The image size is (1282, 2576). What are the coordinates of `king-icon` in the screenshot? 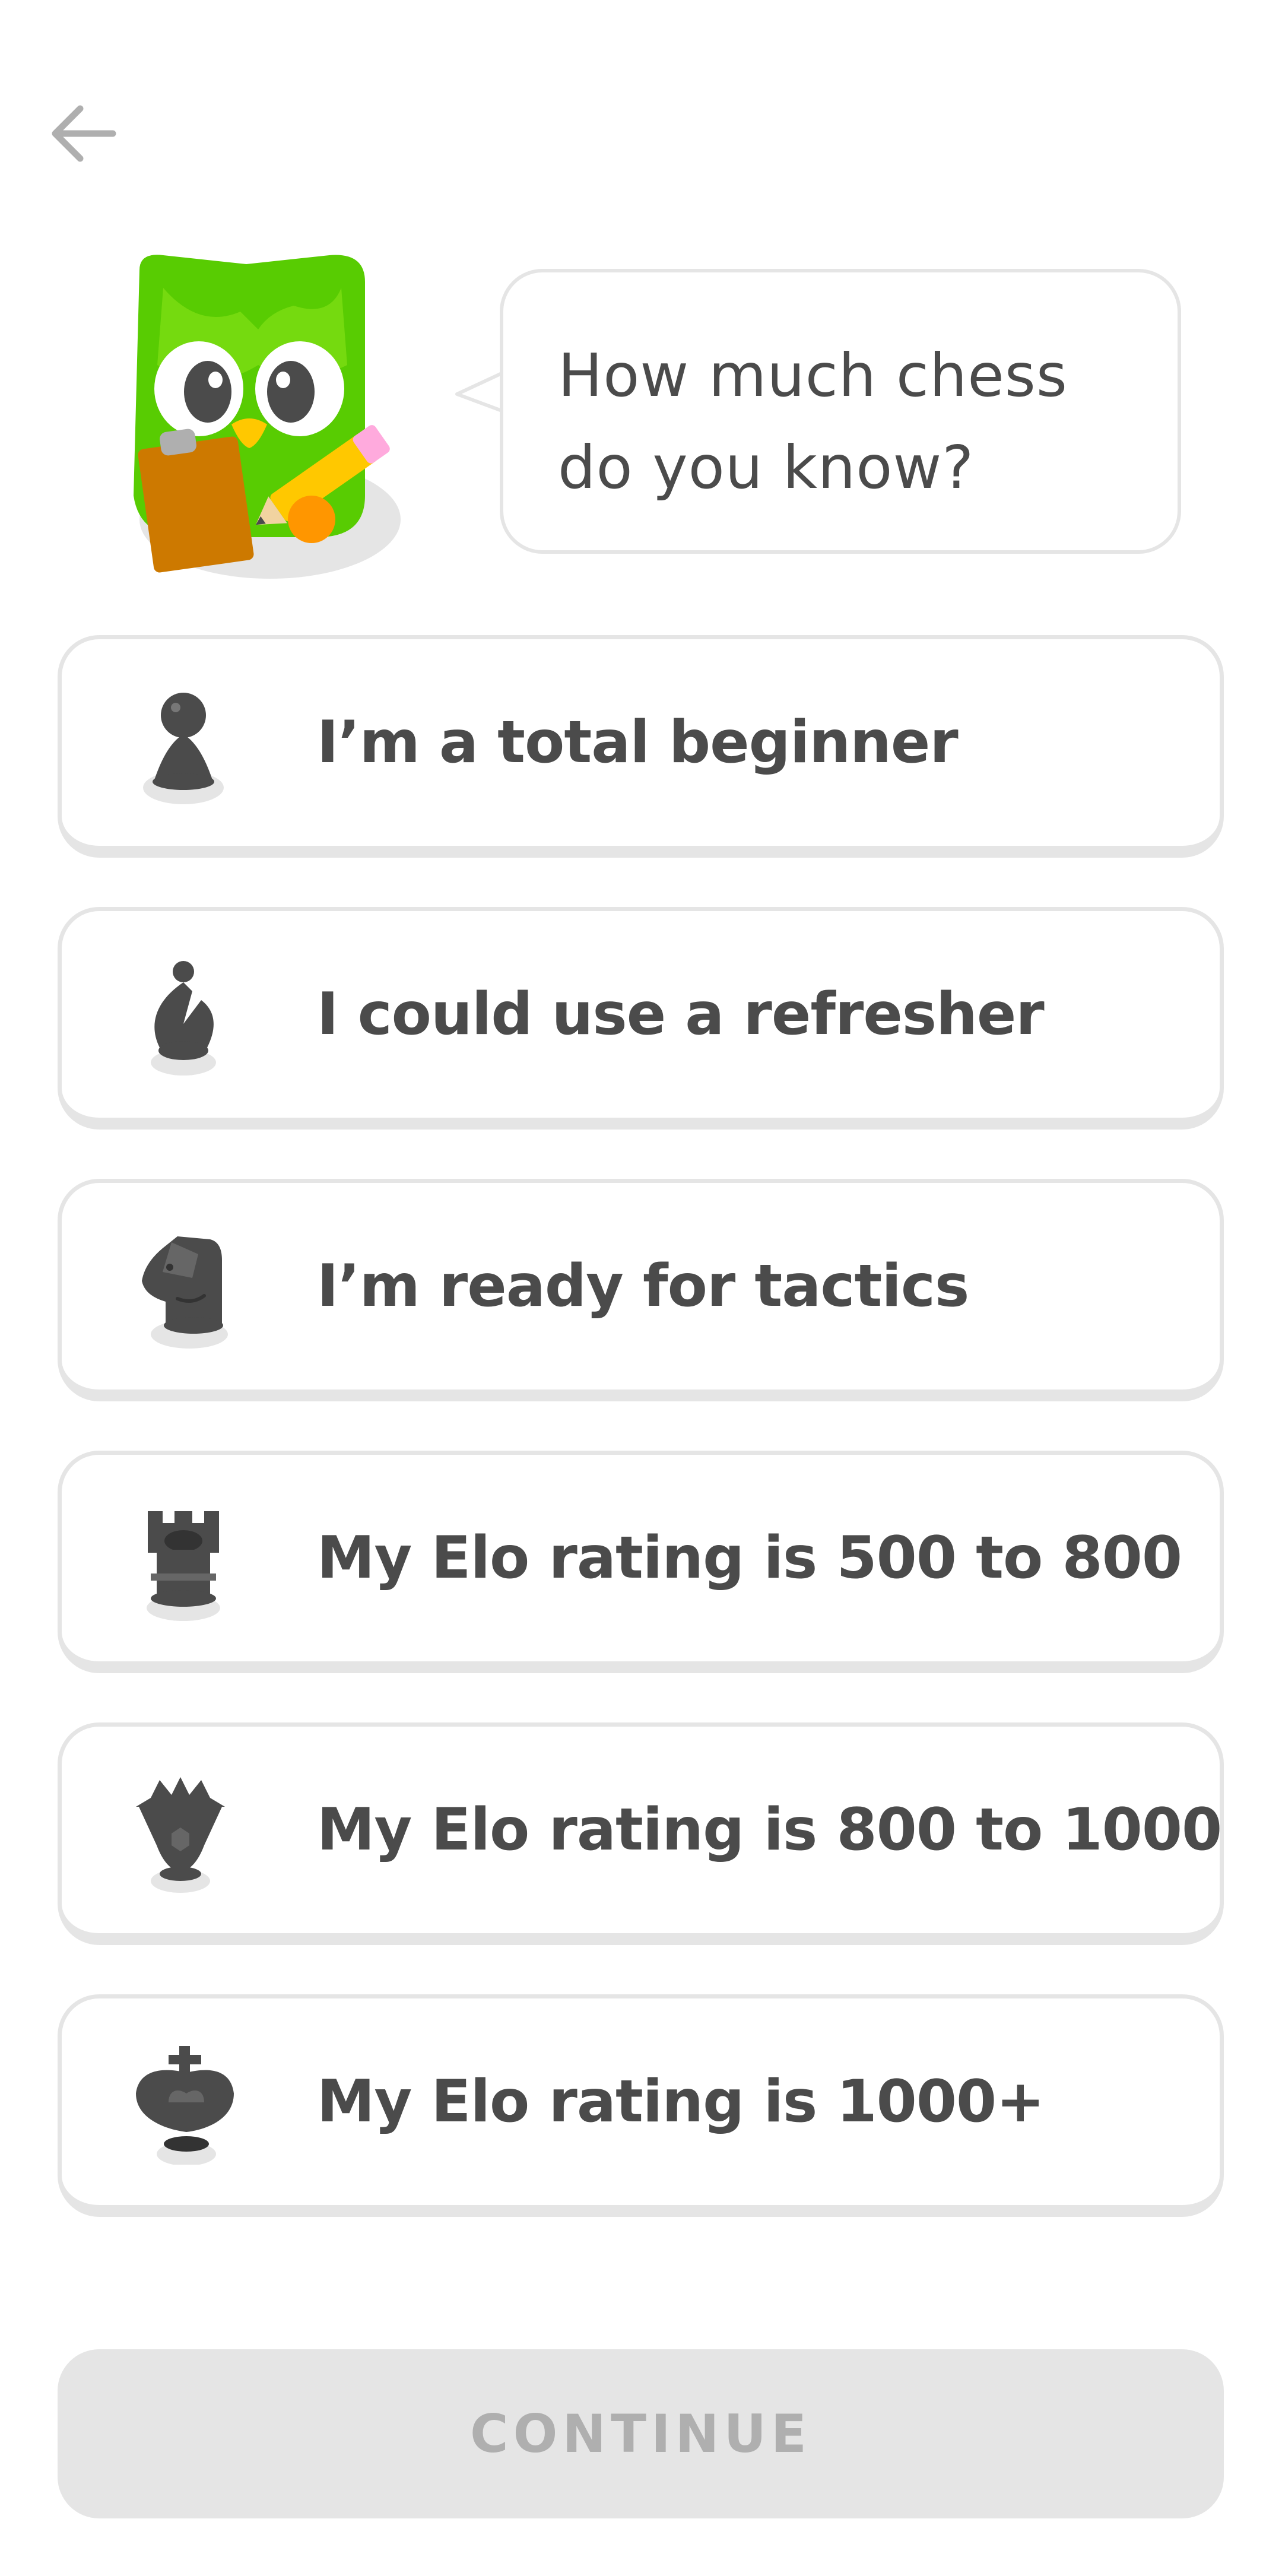 It's located at (183, 2105).